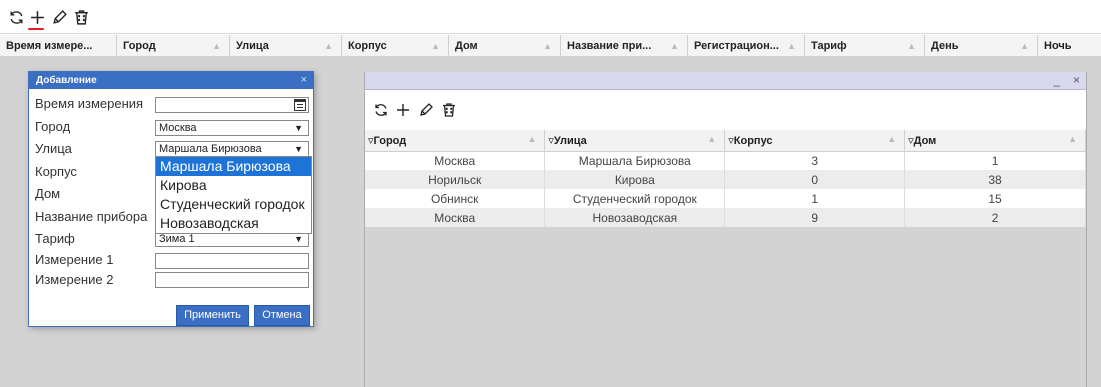 The width and height of the screenshot is (1101, 387). Describe the element at coordinates (232, 128) in the screenshot. I see `city-select: Москва ▼` at that location.